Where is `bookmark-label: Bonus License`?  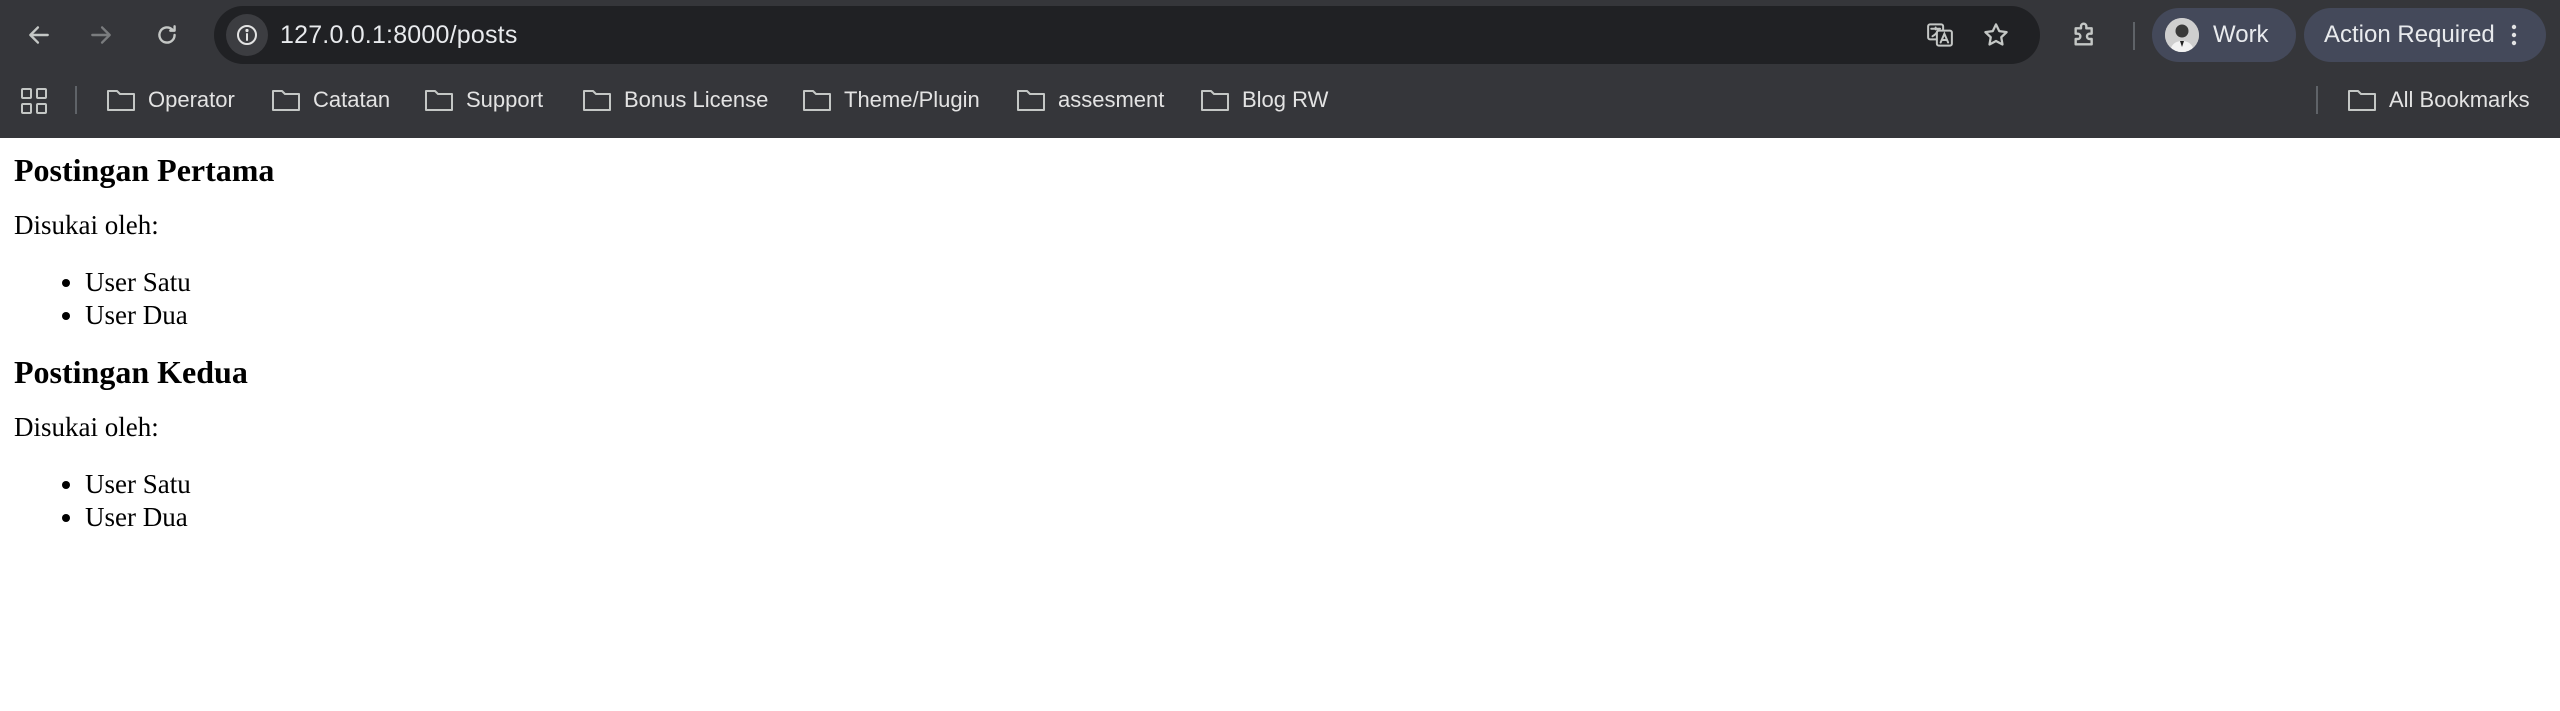
bookmark-label: Bonus License is located at coordinates (696, 99).